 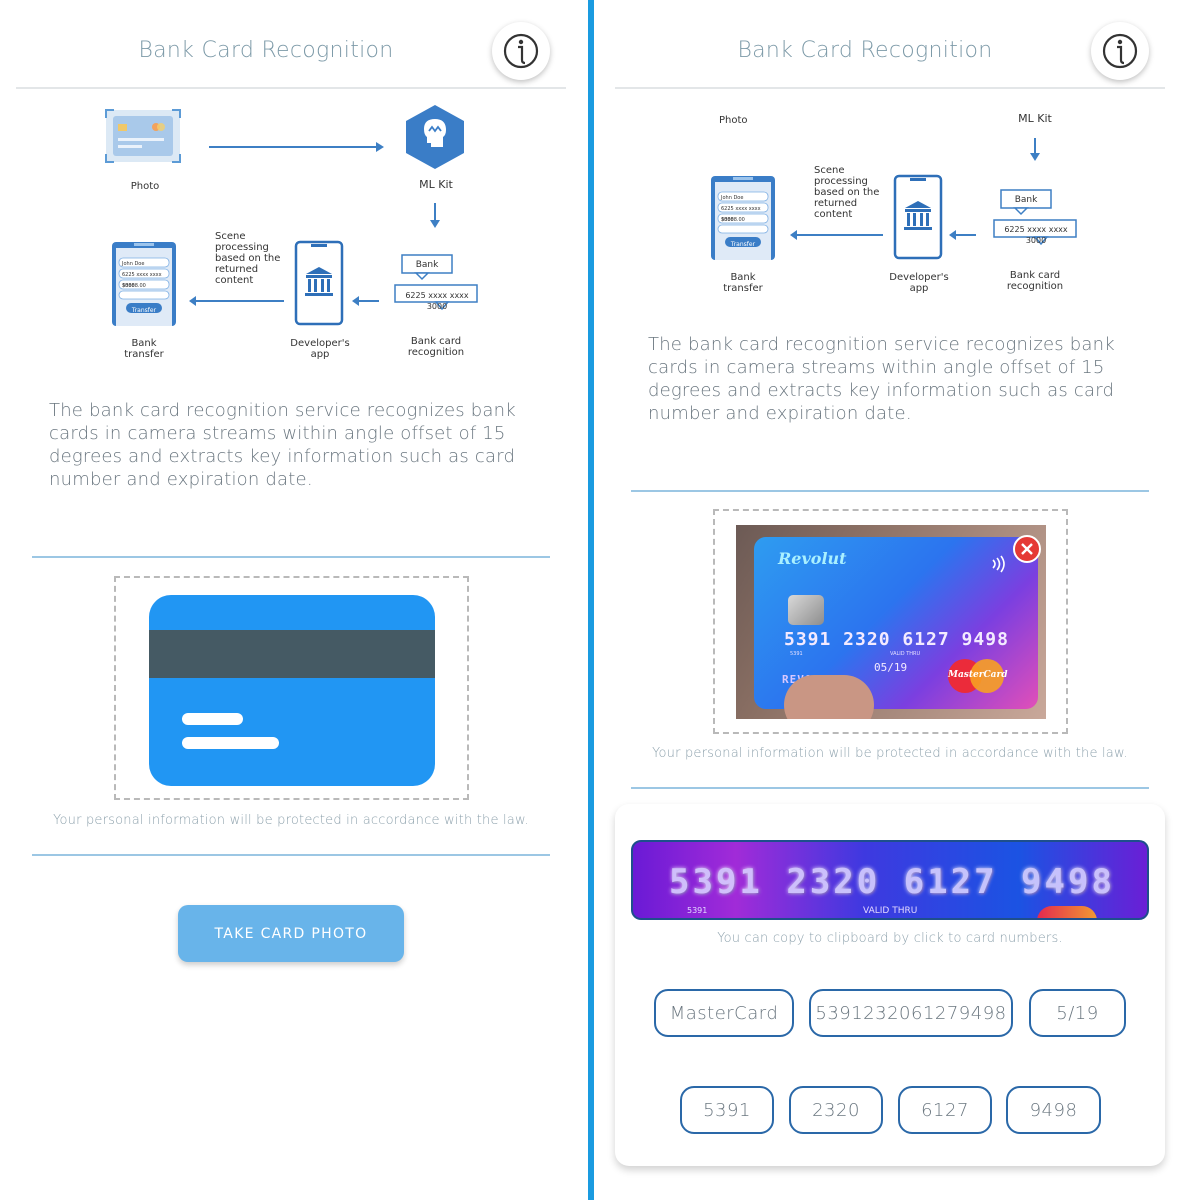 I want to click on crop-logo-fragment, so click(x=1067, y=912).